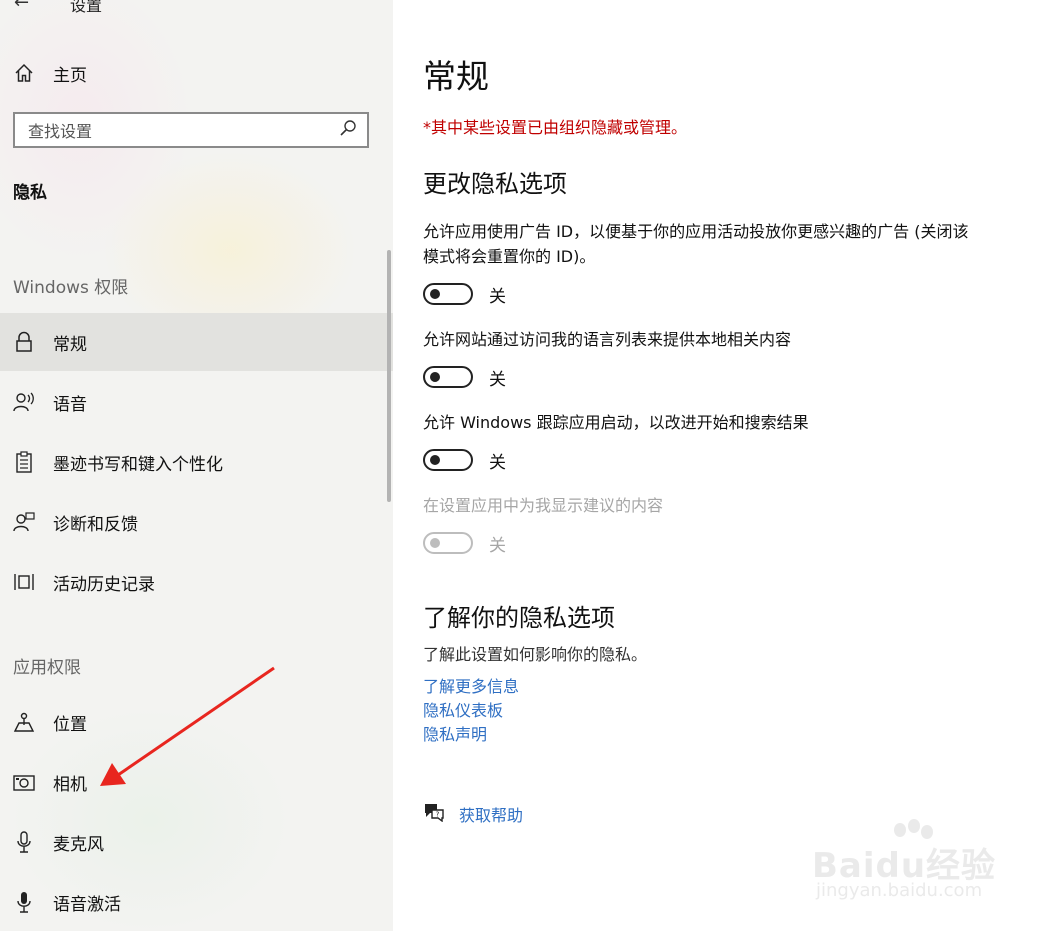 The image size is (1061, 931). What do you see at coordinates (70, 75) in the screenshot?
I see `sidebar-item-label: 主页` at bounding box center [70, 75].